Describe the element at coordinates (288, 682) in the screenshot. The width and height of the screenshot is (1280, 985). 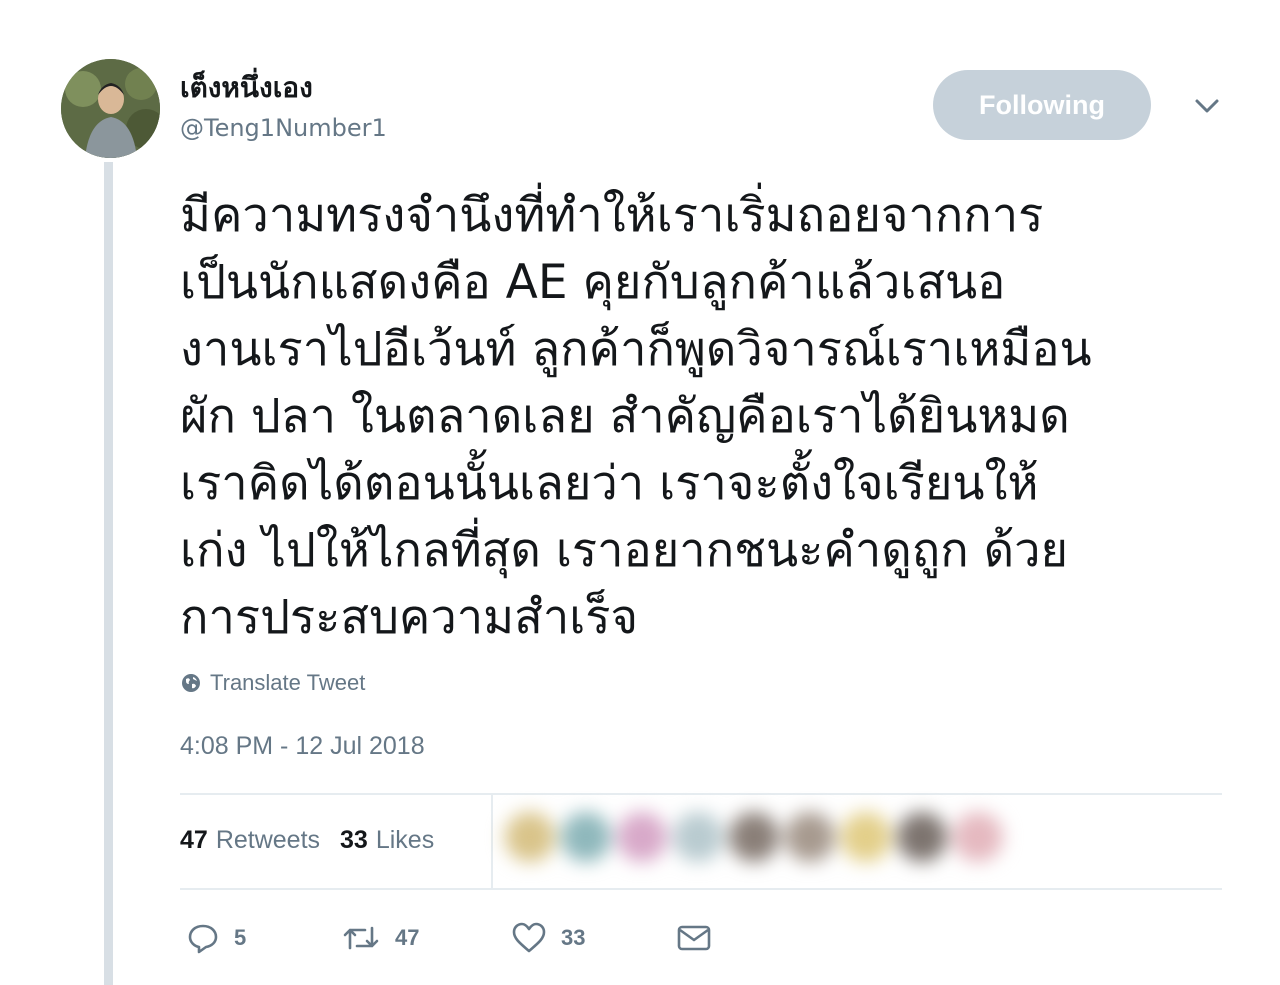
I see `translate-label: Translate Tweet` at that location.